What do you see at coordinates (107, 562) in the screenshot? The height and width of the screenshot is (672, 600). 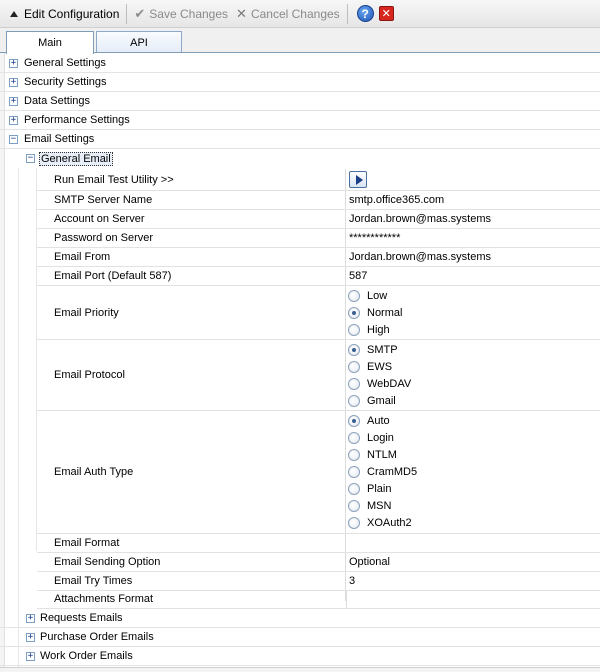 I see `property-name: Email Sending Option` at bounding box center [107, 562].